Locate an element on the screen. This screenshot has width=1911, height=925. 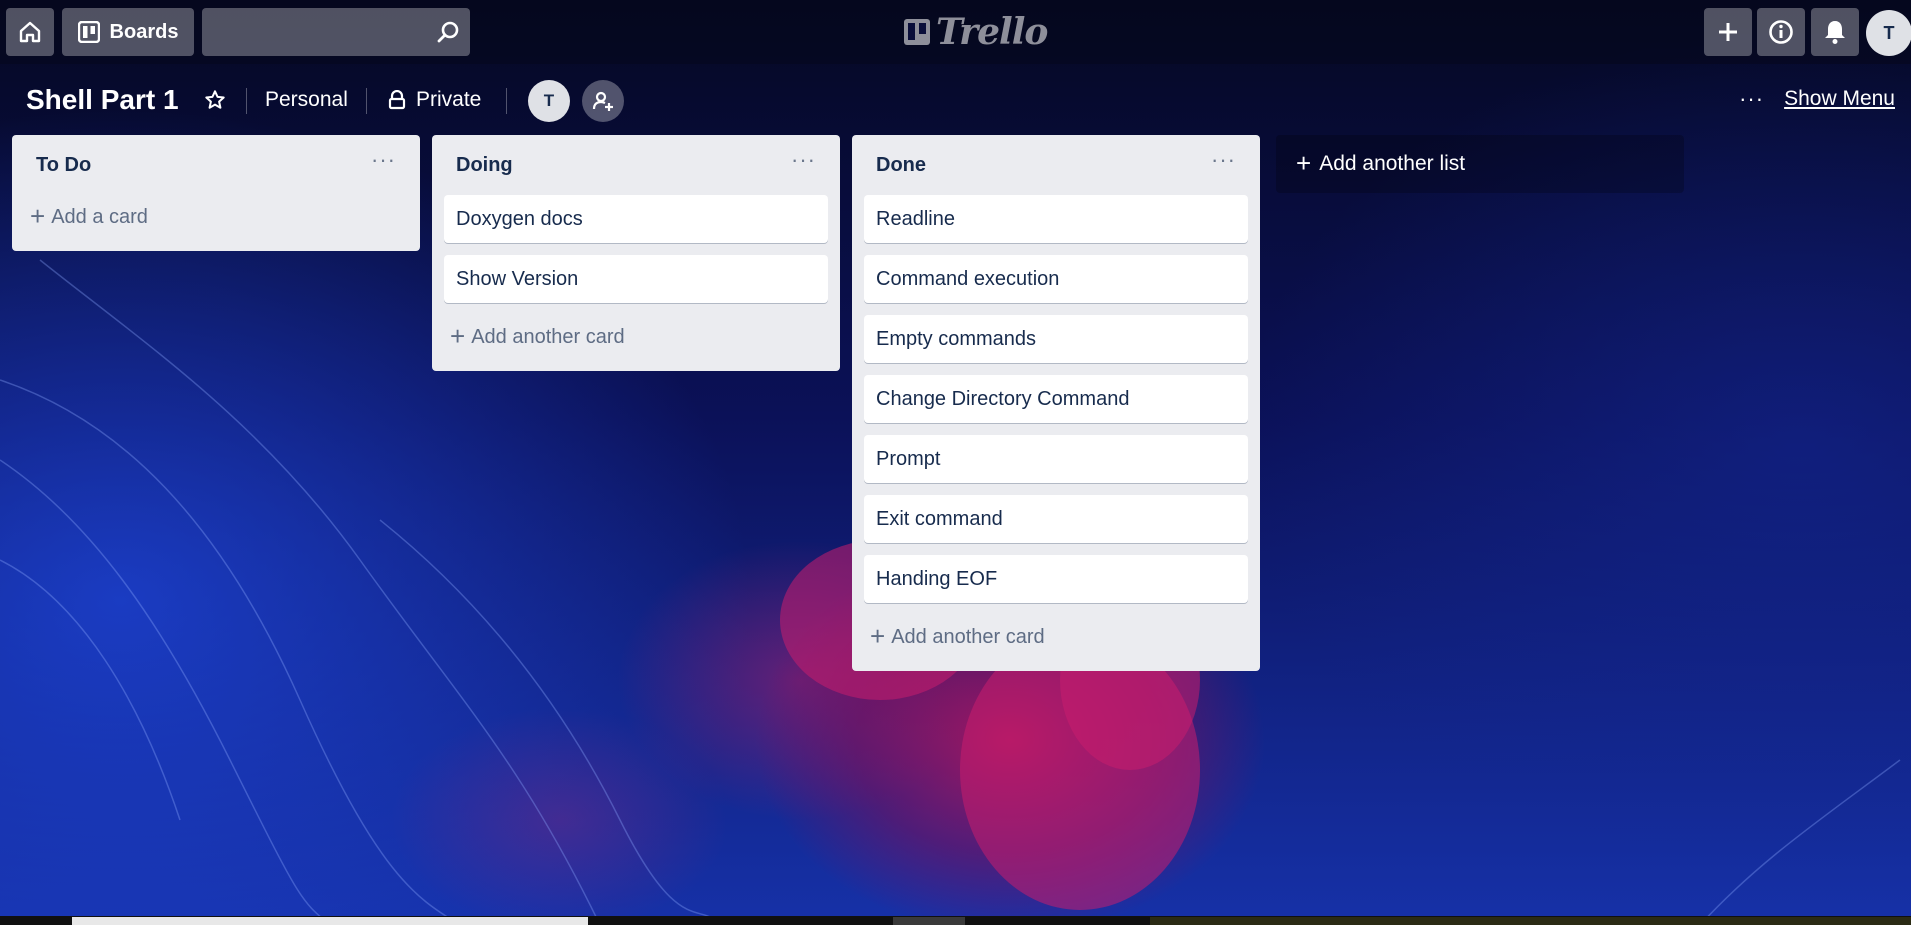
trello-logo-text: Trello is located at coordinates (992, 32).